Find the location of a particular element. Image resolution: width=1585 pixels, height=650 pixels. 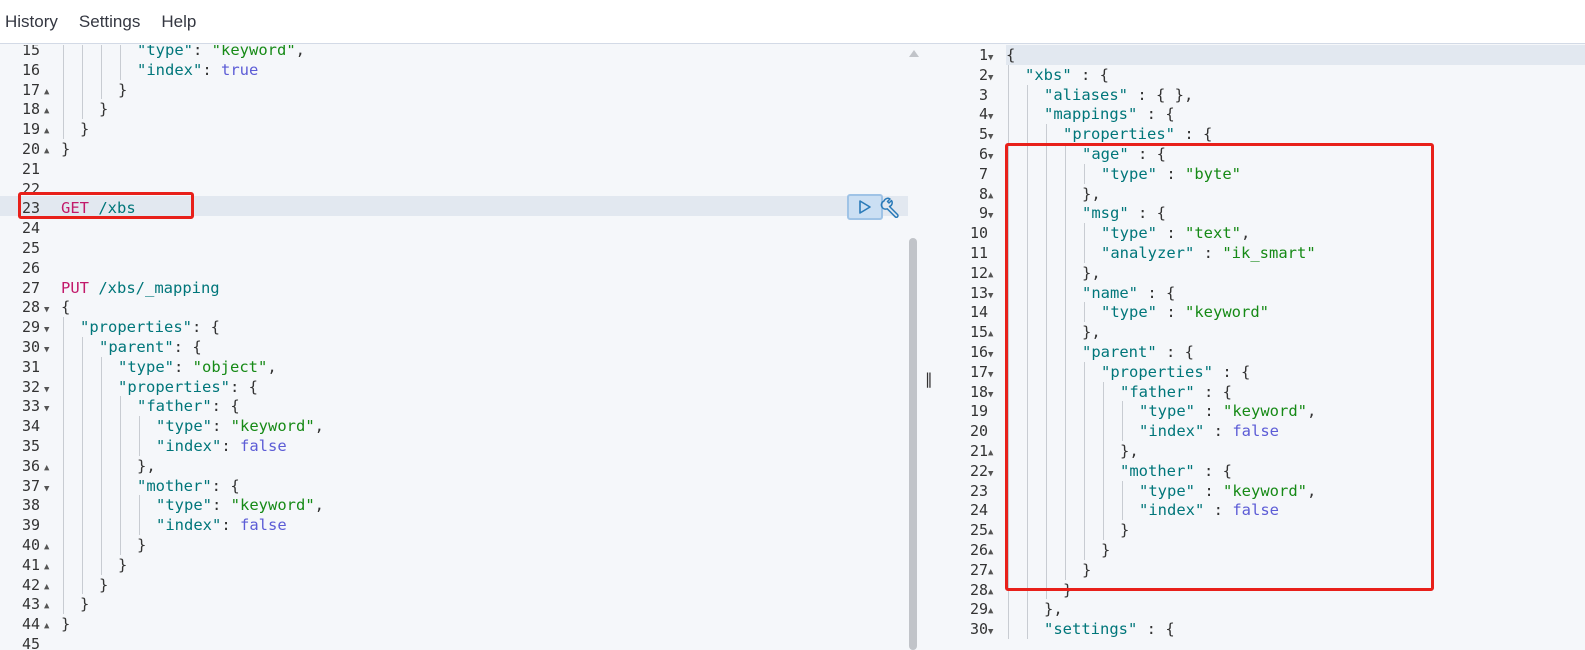

code-text: "type": "keyword", is located at coordinates (240, 426).